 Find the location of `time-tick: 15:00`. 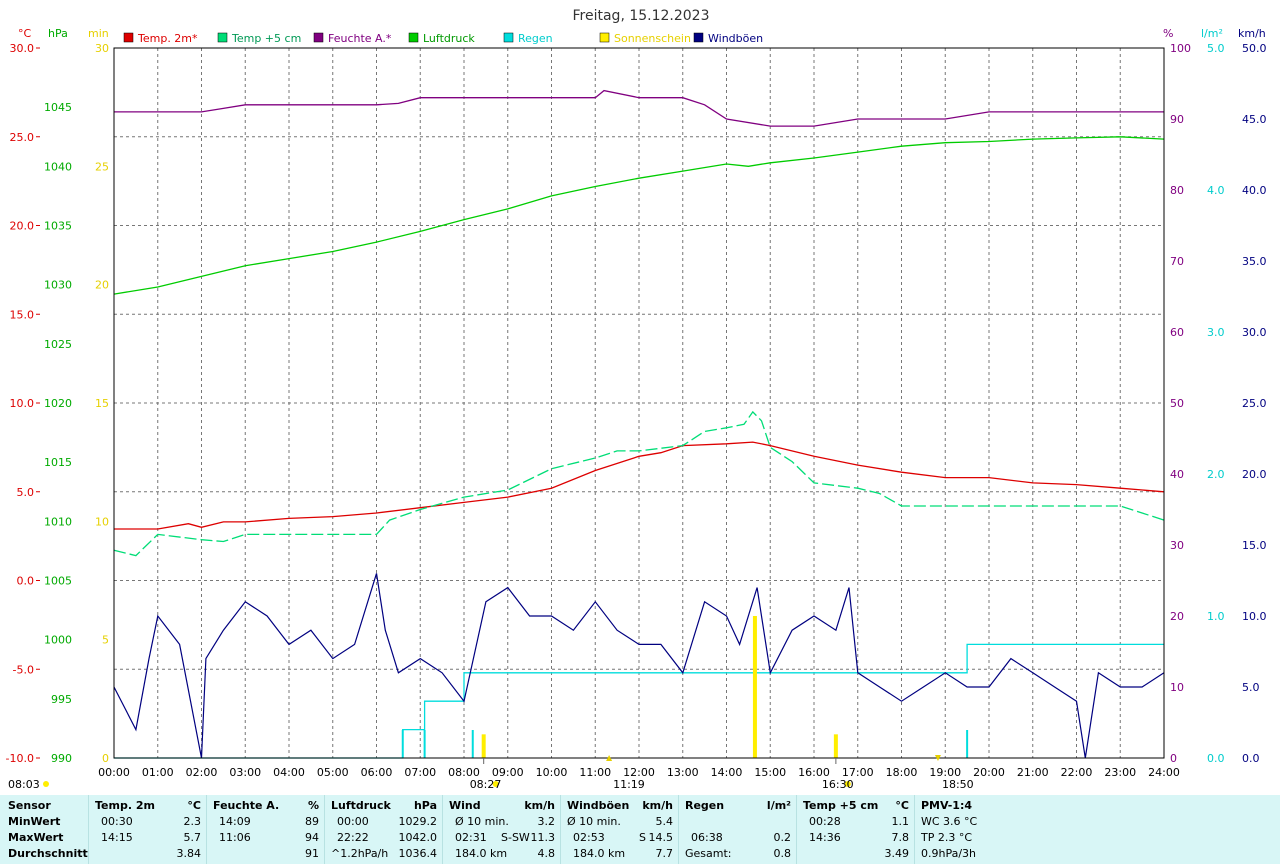

time-tick: 15:00 is located at coordinates (770, 772).